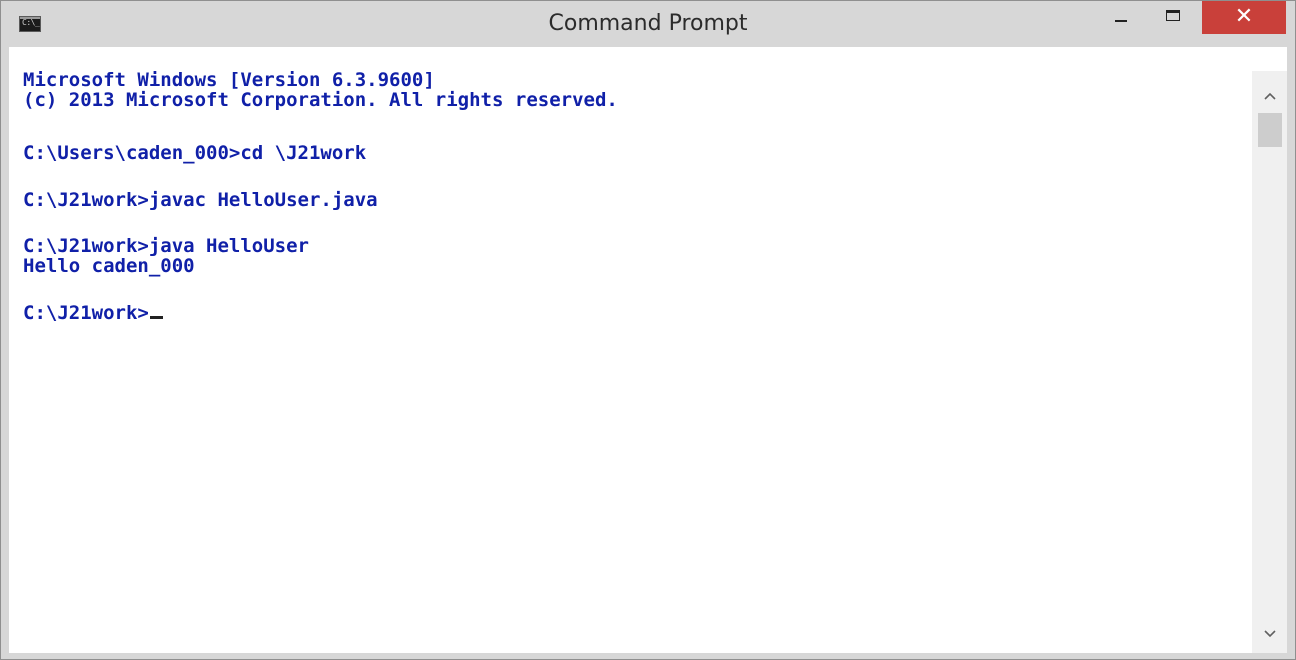 The width and height of the screenshot is (1296, 660). What do you see at coordinates (86, 313) in the screenshot?
I see `console-prompt: C:\J21work>` at bounding box center [86, 313].